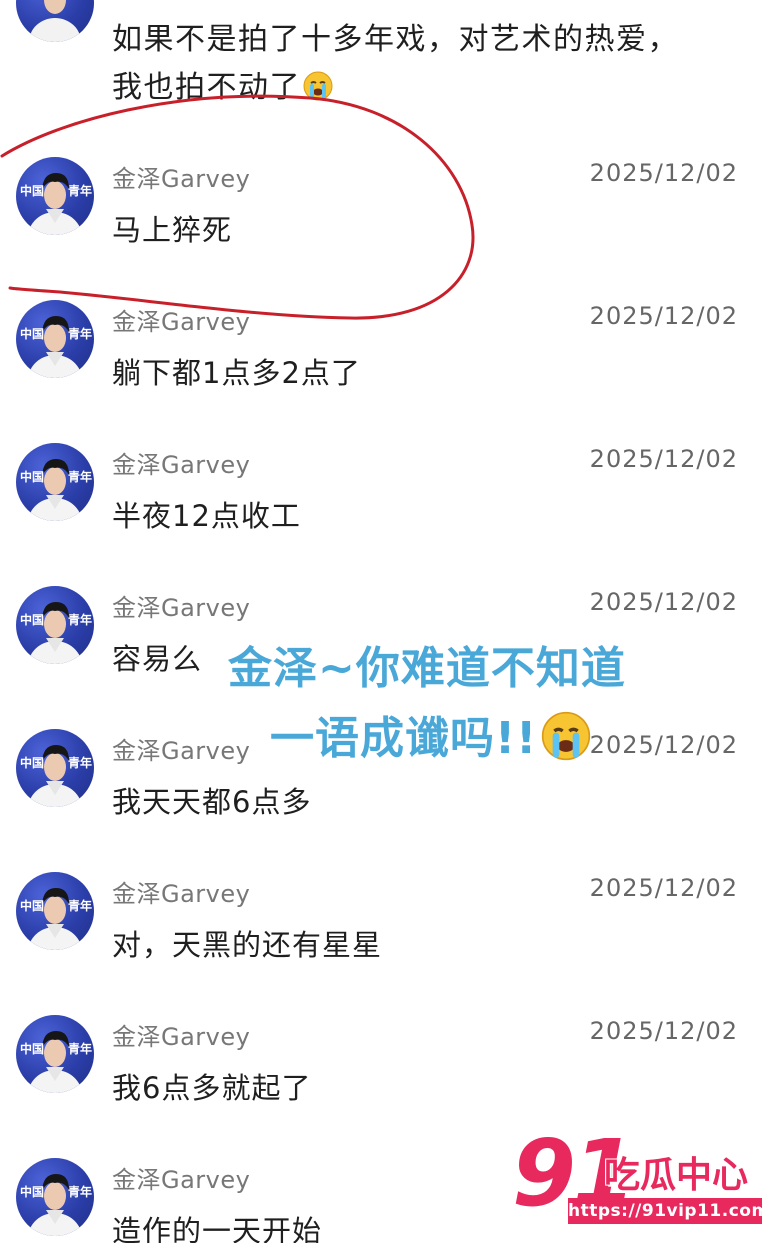 This screenshot has height=1243, width=774. What do you see at coordinates (212, 802) in the screenshot?
I see `comment-text: 我天天都6点多` at bounding box center [212, 802].